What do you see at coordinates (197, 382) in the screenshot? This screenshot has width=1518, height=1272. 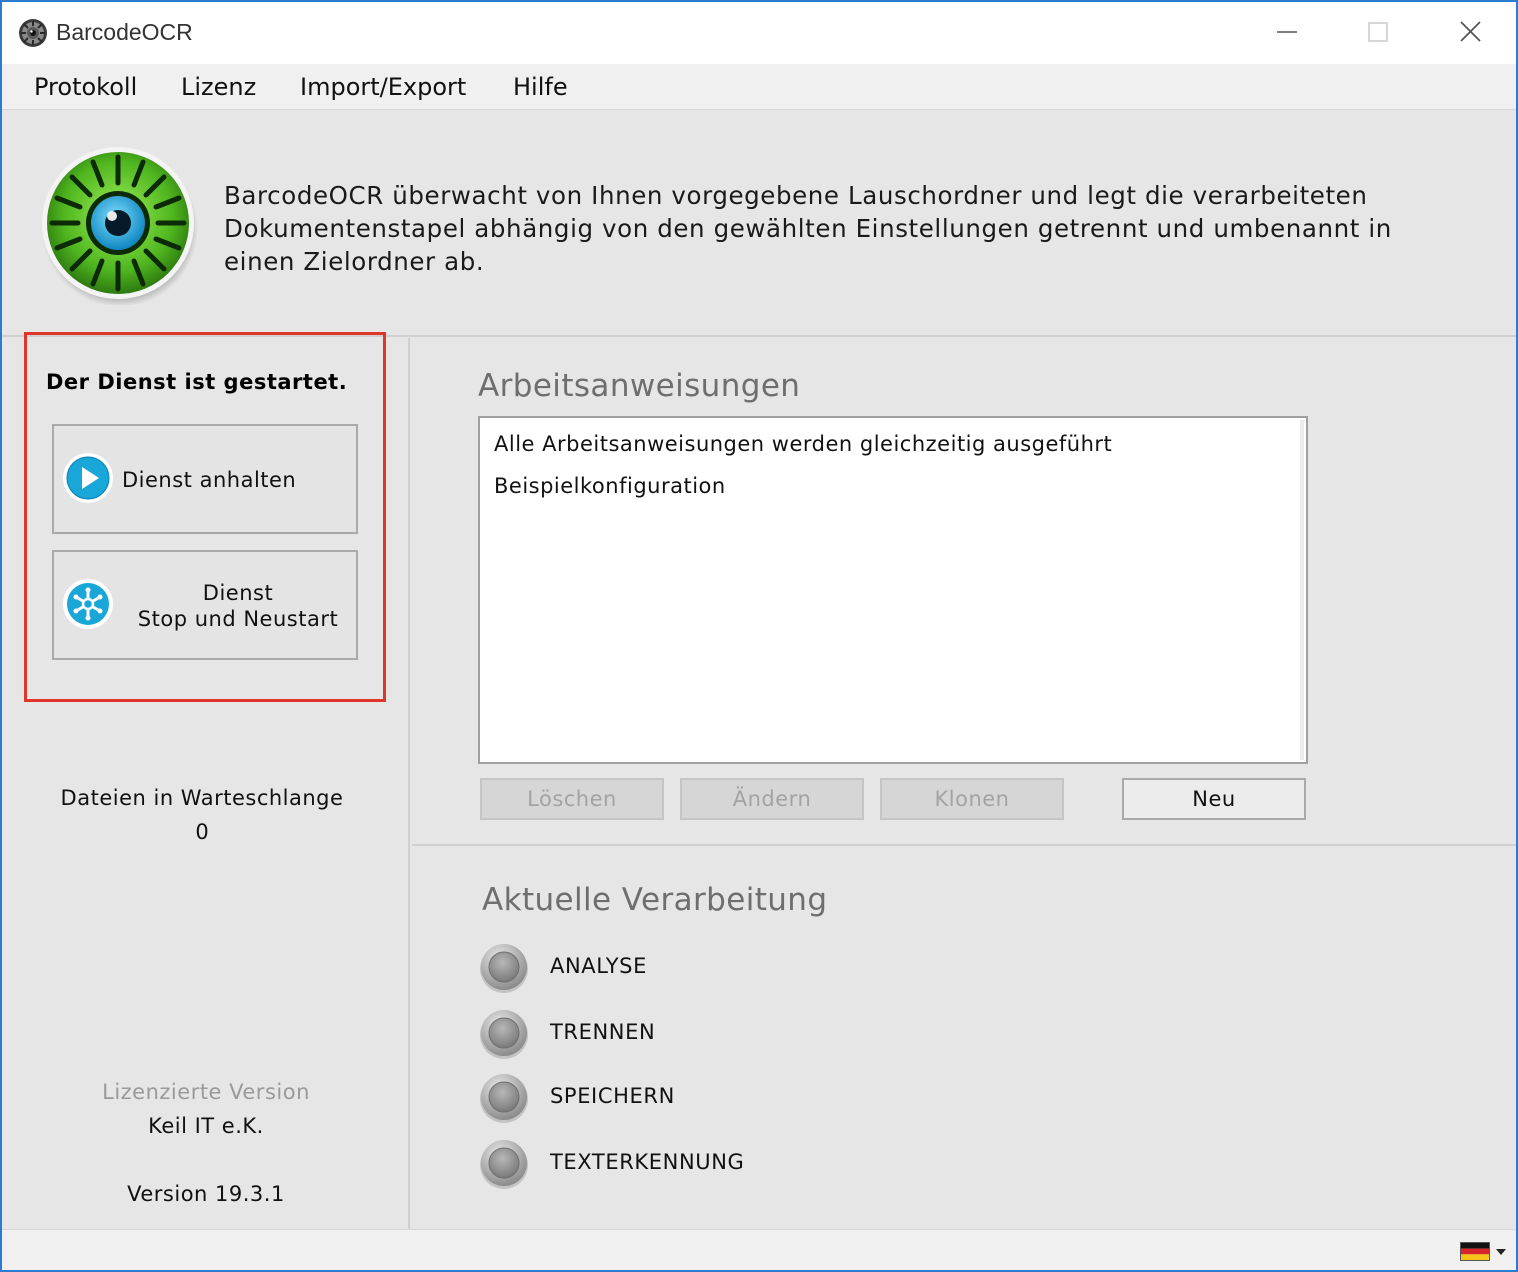 I see `service-status: Der Dienst ist gestartet.` at bounding box center [197, 382].